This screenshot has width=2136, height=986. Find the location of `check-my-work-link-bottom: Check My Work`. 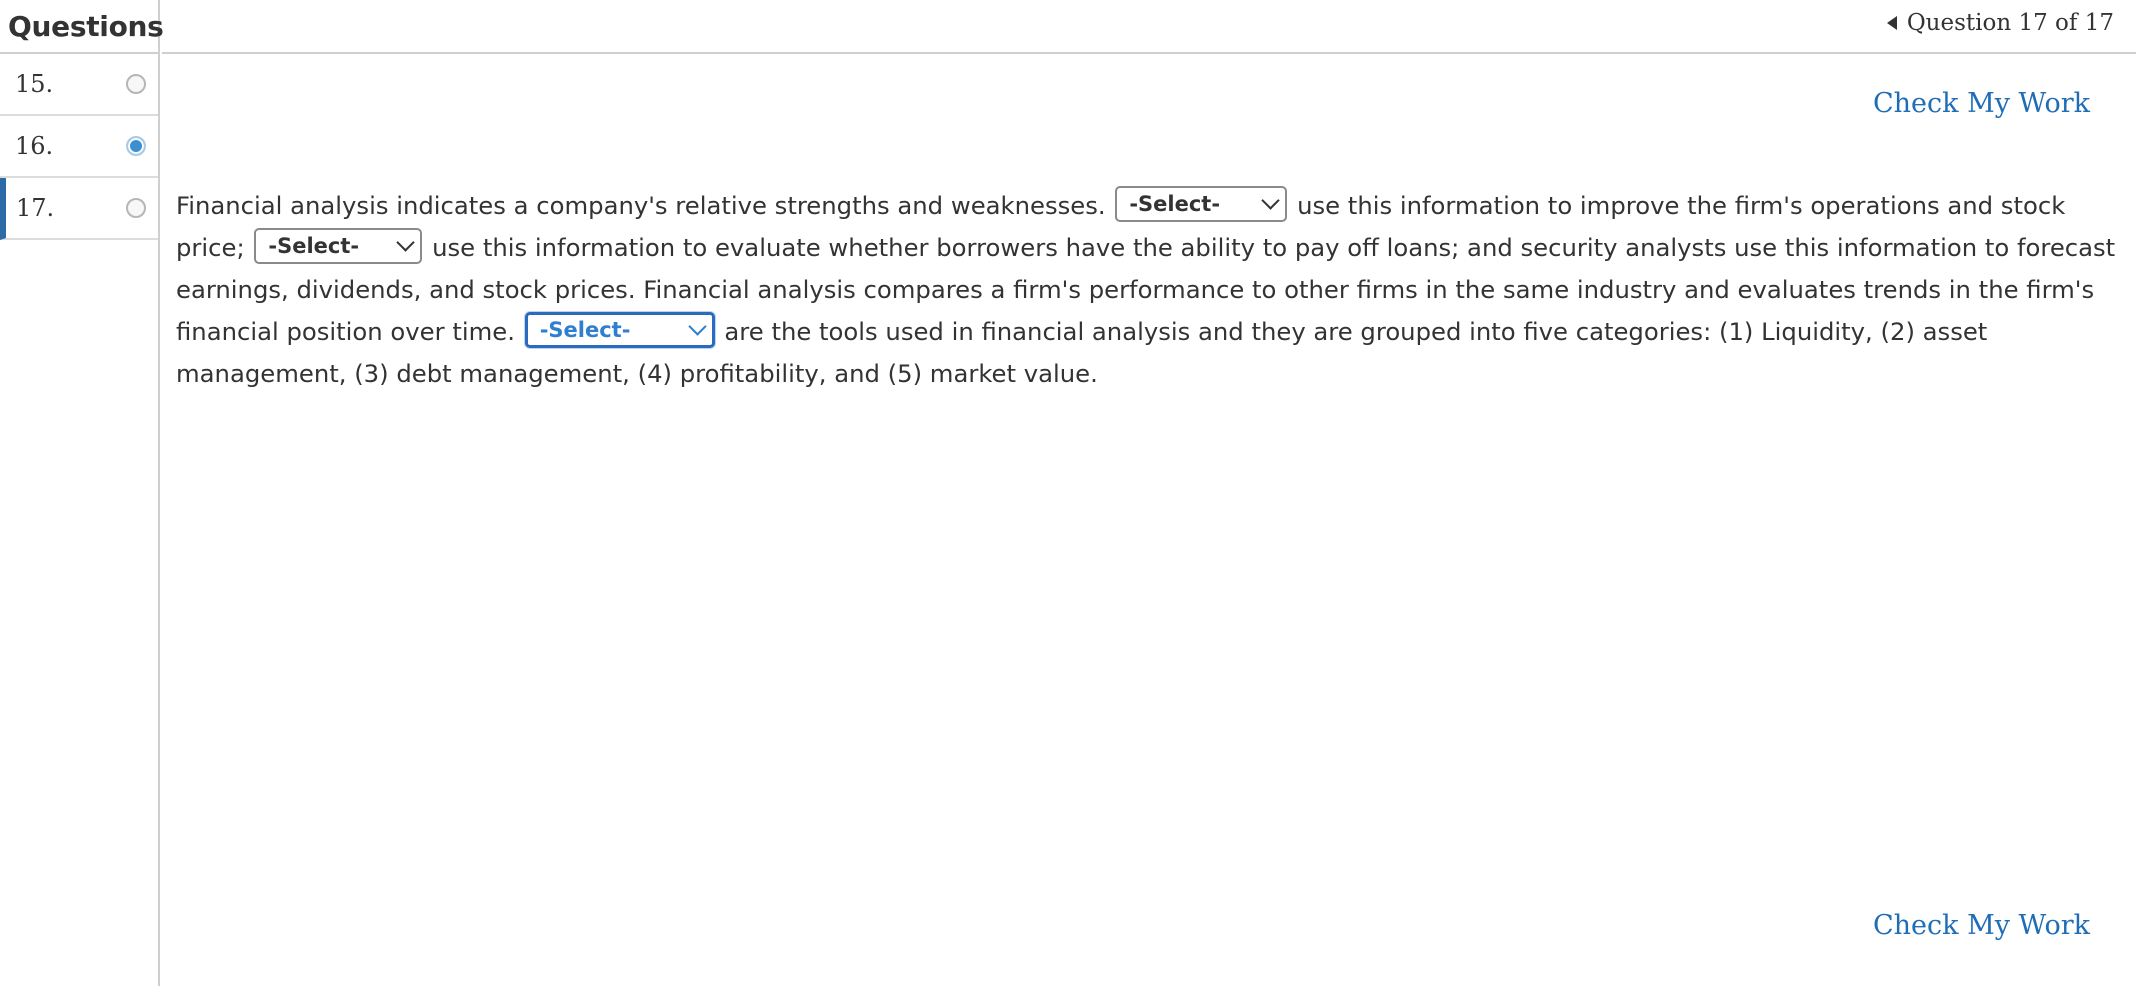

check-my-work-link-bottom: Check My Work is located at coordinates (1981, 925).